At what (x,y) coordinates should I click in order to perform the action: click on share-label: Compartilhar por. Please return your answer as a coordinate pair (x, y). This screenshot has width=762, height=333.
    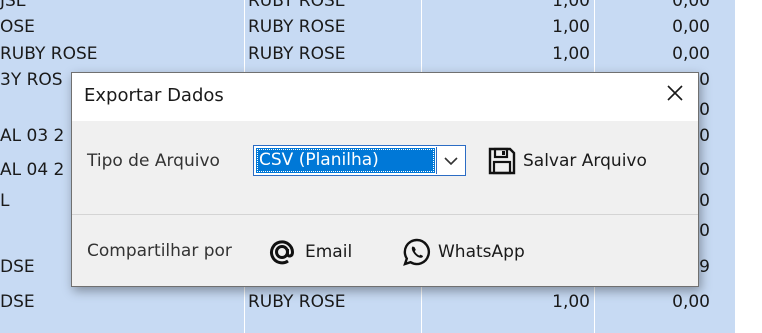
    Looking at the image, I should click on (159, 251).